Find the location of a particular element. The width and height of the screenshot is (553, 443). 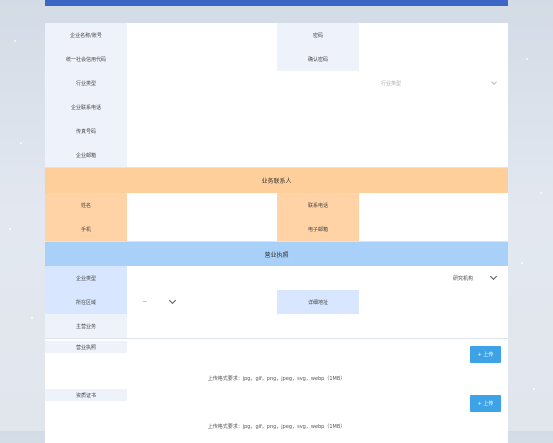

credit-code-label: 统一社会信用代码 is located at coordinates (86, 59).